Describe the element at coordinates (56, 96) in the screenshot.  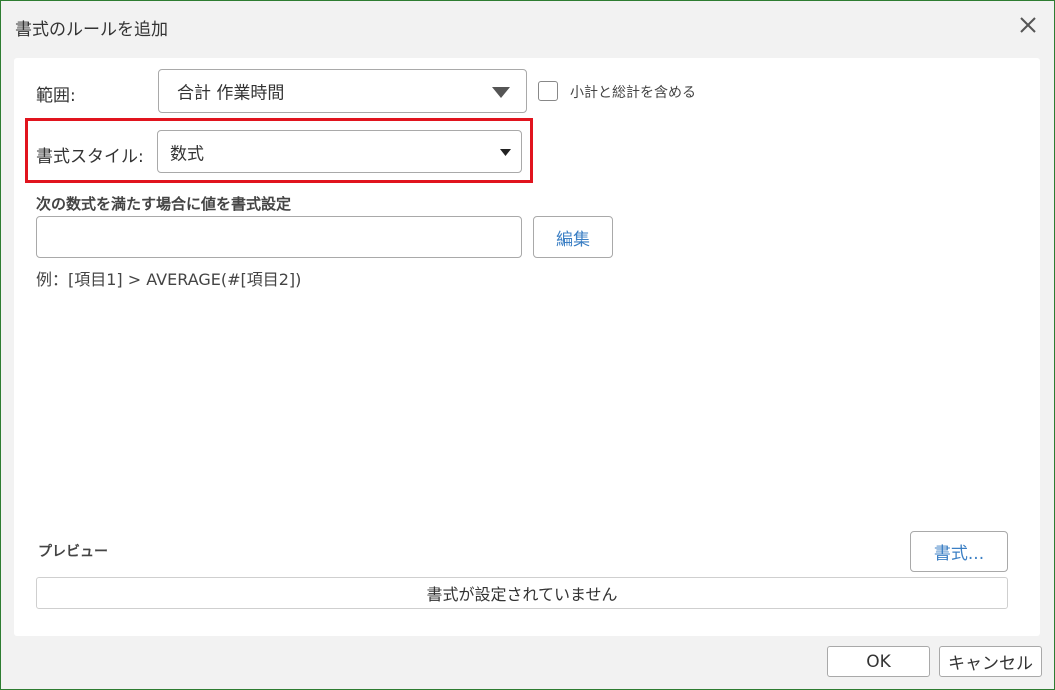
I see `range-label: 範囲:` at that location.